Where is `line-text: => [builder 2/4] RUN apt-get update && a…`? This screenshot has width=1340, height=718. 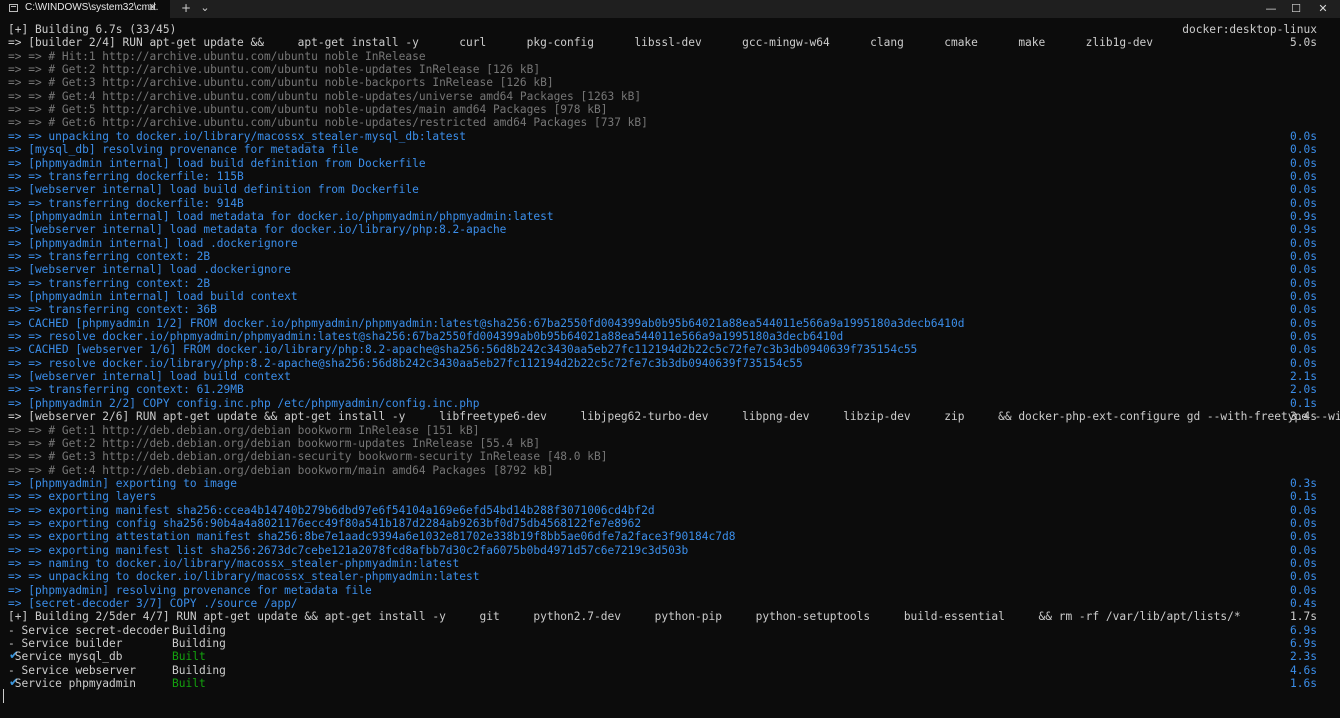 line-text: => [builder 2/4] RUN apt-get update && a… is located at coordinates (581, 43).